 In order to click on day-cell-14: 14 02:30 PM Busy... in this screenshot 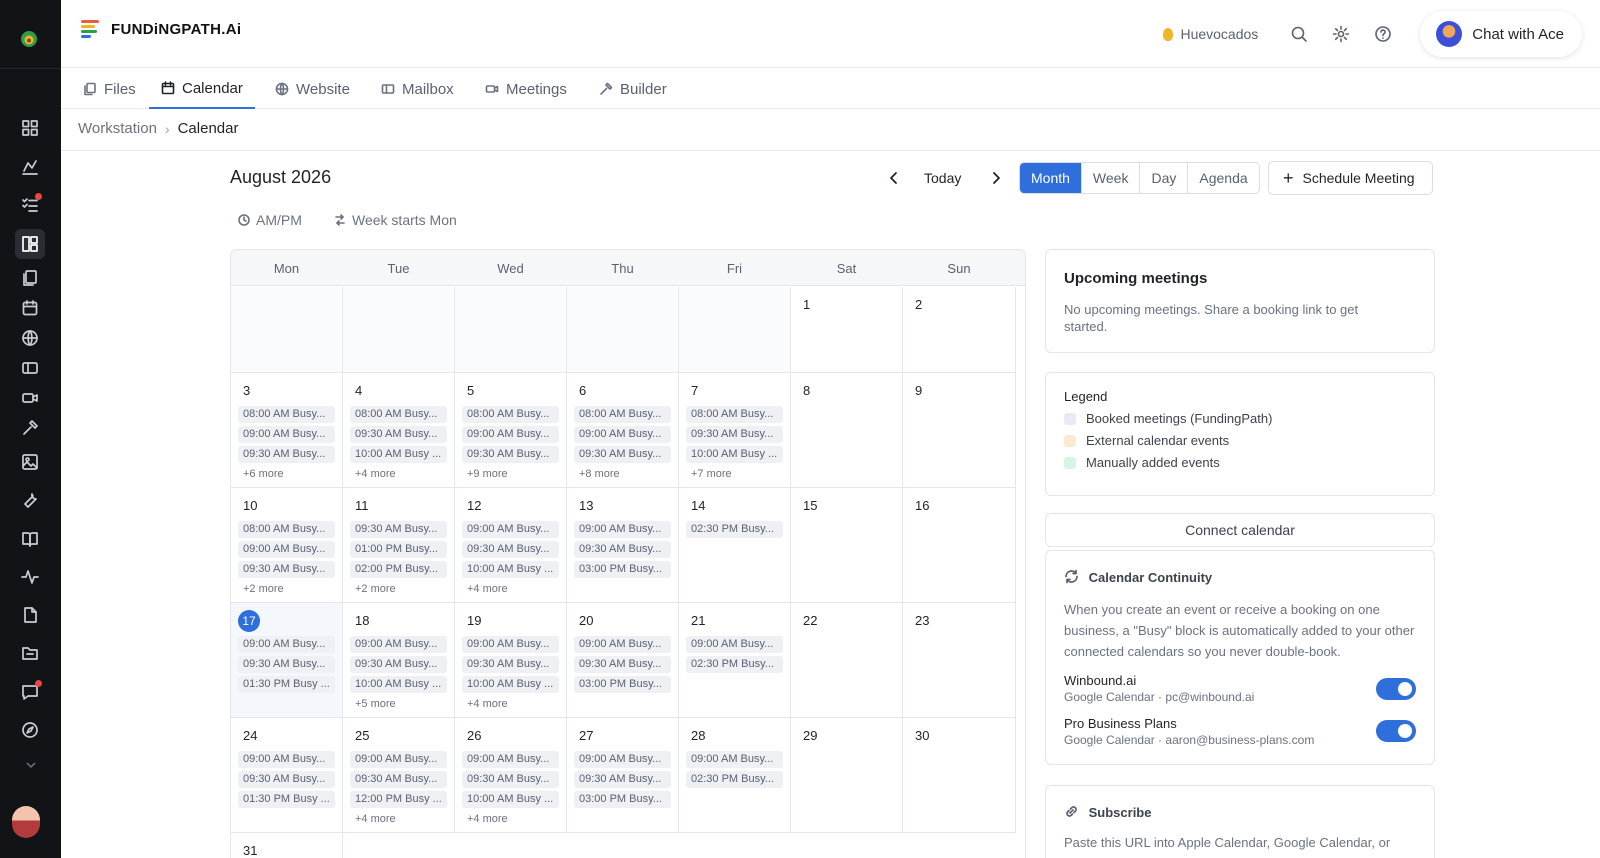, I will do `click(735, 545)`.